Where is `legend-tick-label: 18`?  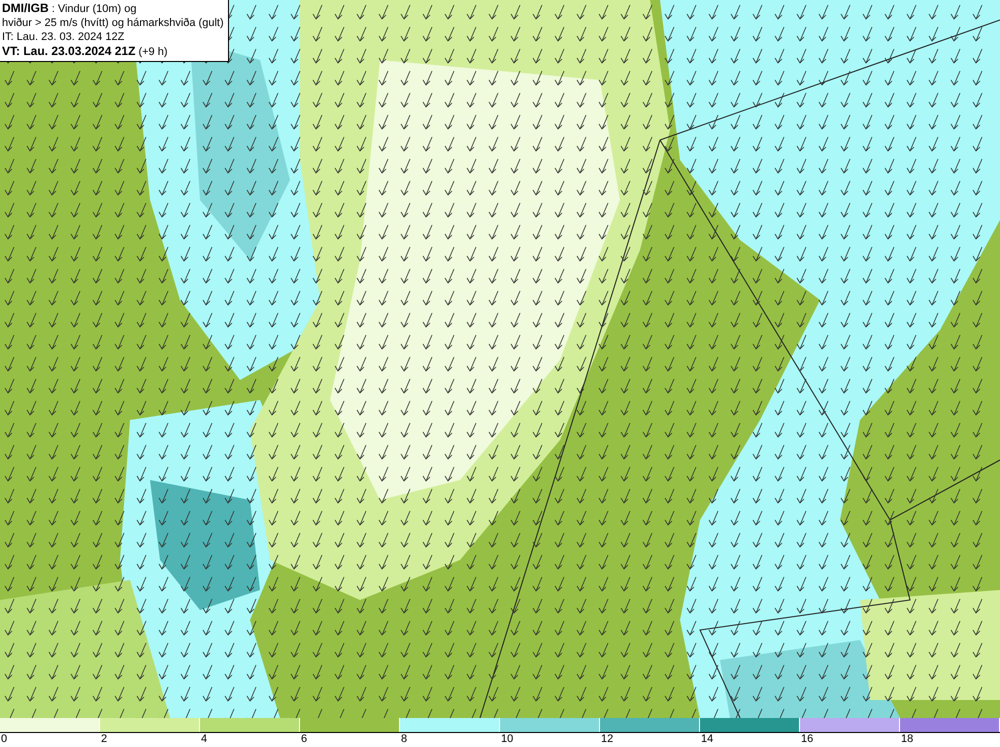
legend-tick-label: 18 is located at coordinates (907, 739).